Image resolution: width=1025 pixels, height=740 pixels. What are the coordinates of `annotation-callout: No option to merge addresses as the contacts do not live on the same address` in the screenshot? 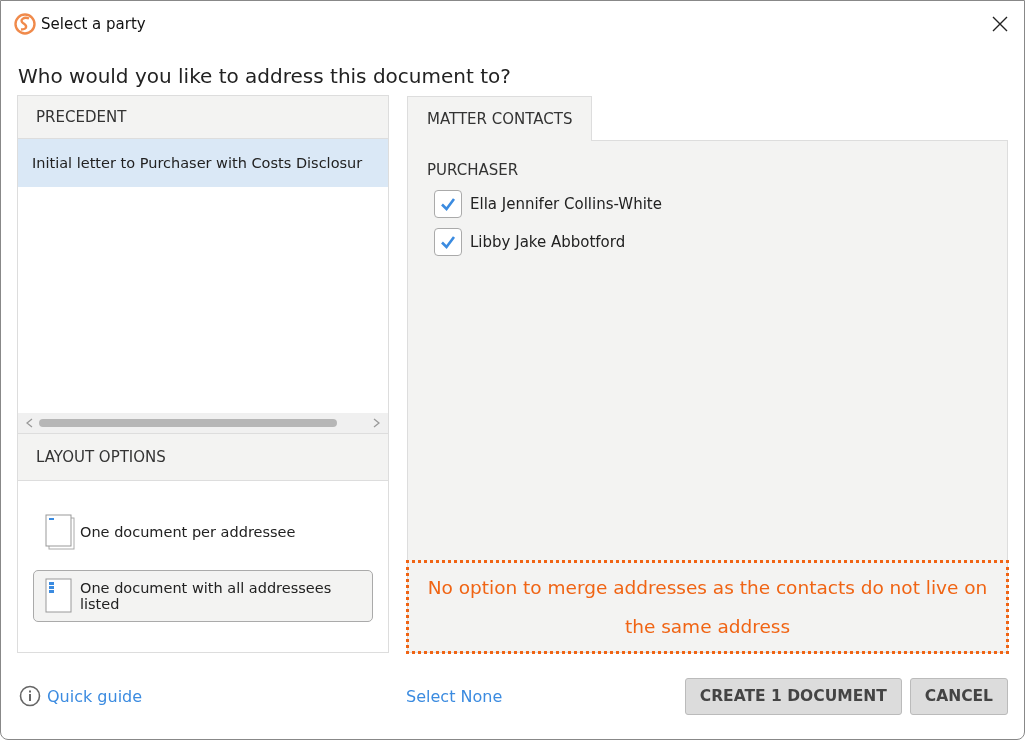 It's located at (707, 607).